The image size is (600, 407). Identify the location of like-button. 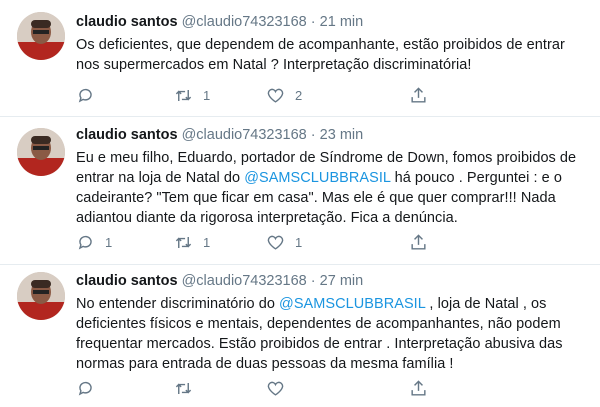
(280, 388).